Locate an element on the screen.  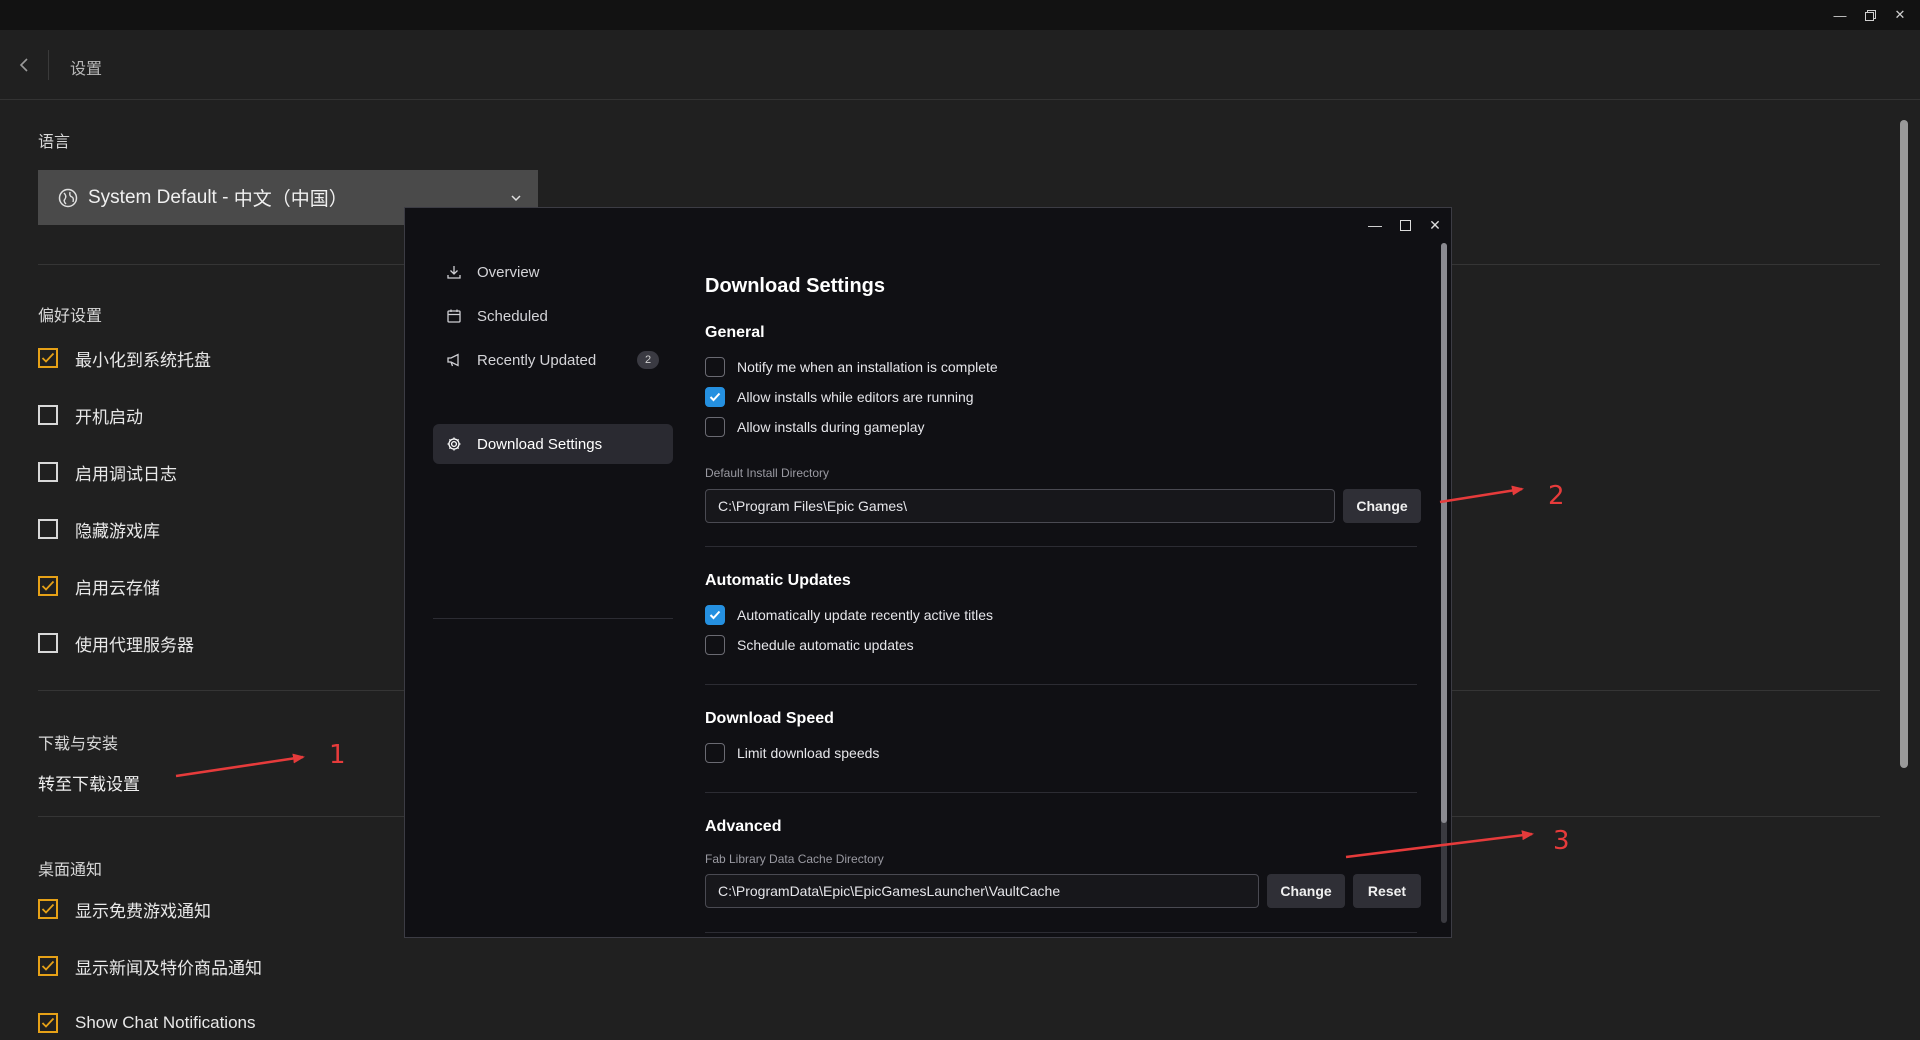
nav-item-recently-updated: Recently Updated 2 is located at coordinates (553, 360).